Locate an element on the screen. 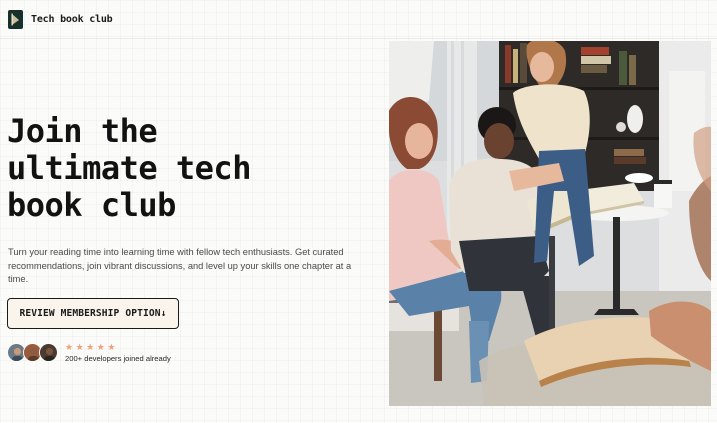 The height and width of the screenshot is (423, 717). review-membership-button: REVIEW MEMBERSHIP OPTION↓ is located at coordinates (93, 313).